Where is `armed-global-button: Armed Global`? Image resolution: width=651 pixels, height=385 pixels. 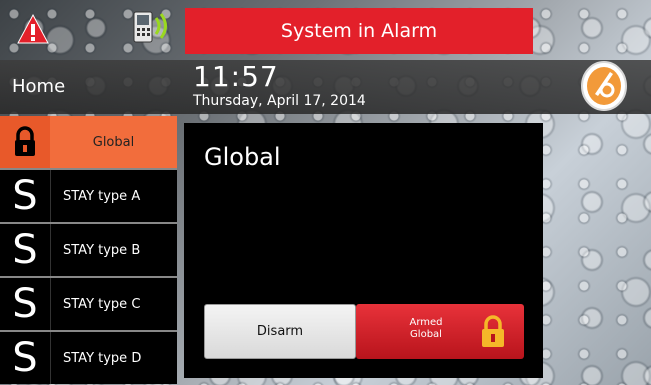
armed-global-button: Armed Global is located at coordinates (440, 331).